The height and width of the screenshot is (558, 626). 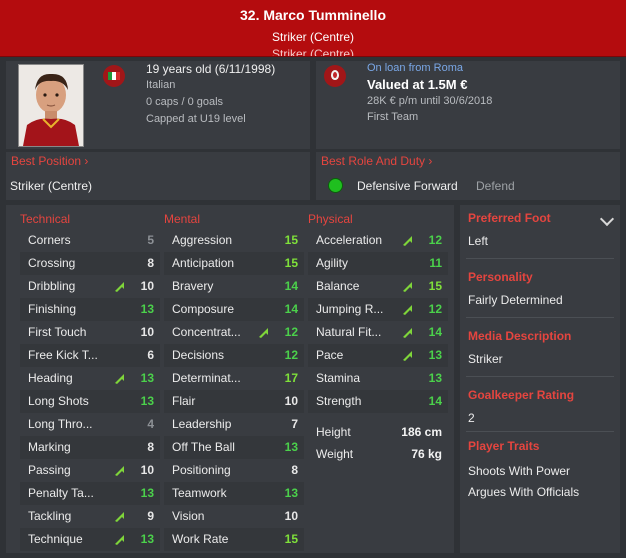 I want to click on attribute-value: 6, so click(x=150, y=355).